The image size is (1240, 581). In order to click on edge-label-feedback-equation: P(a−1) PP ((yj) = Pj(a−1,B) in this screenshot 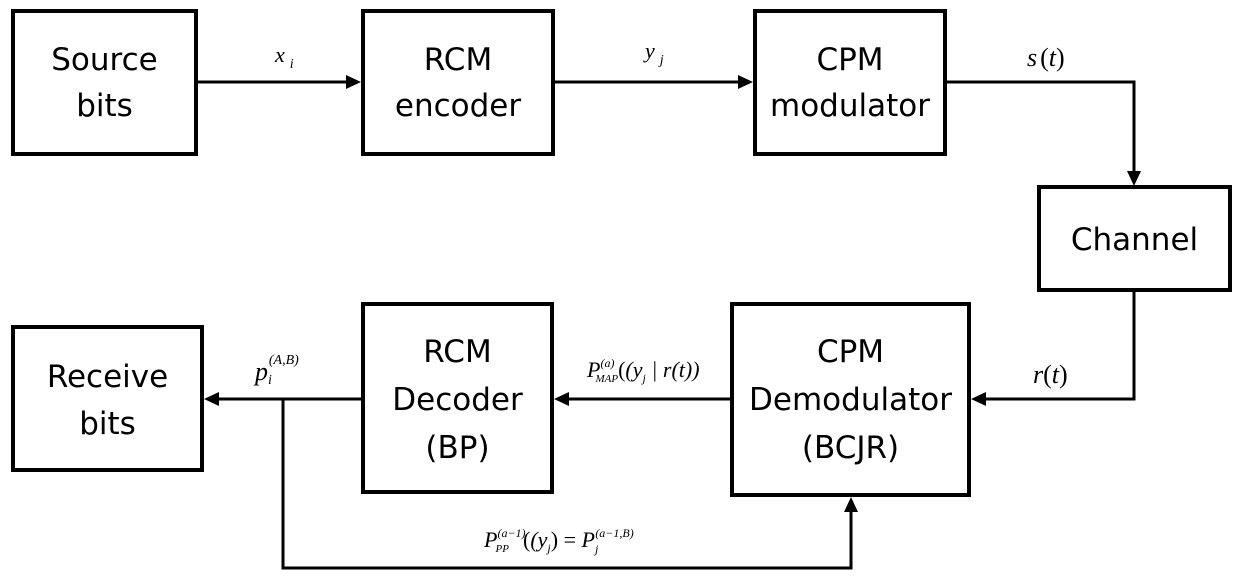, I will do `click(558, 541)`.